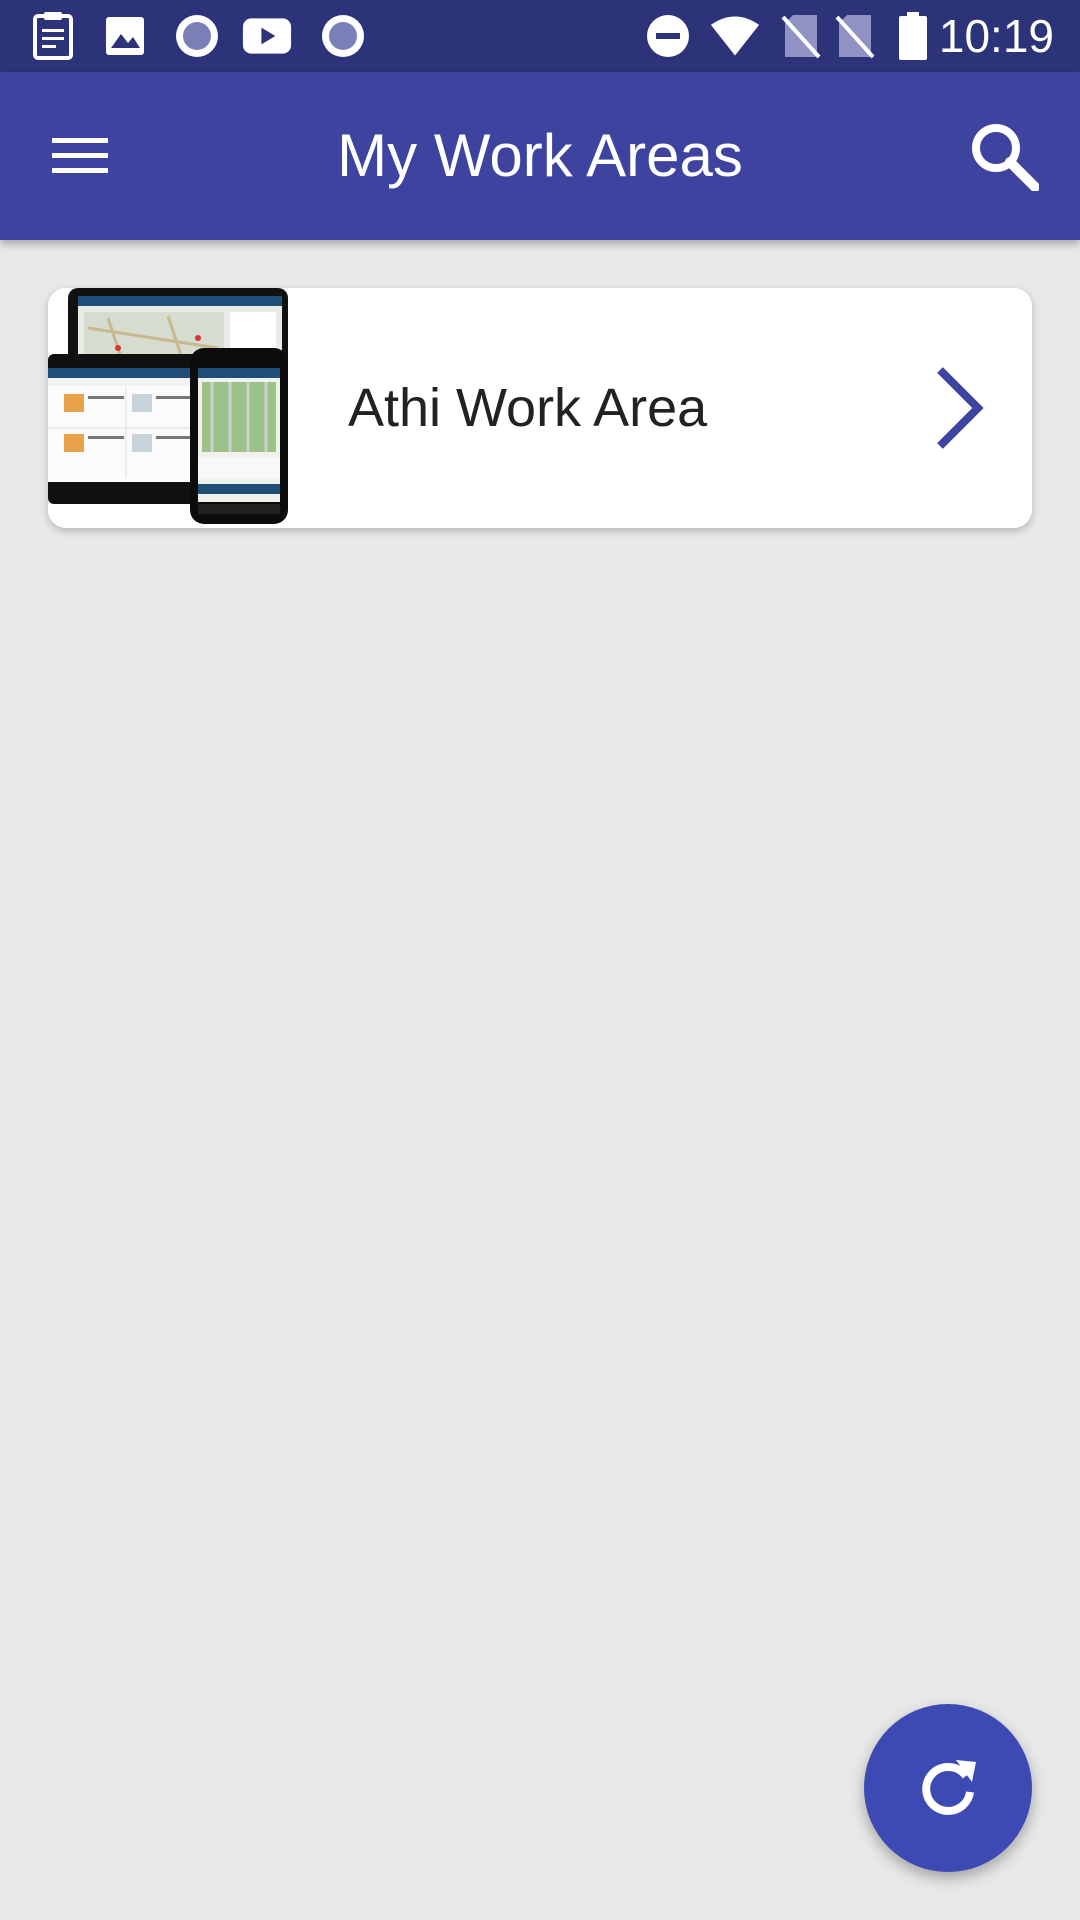 This screenshot has width=1080, height=1920. Describe the element at coordinates (735, 36) in the screenshot. I see `wifi-icon` at that location.